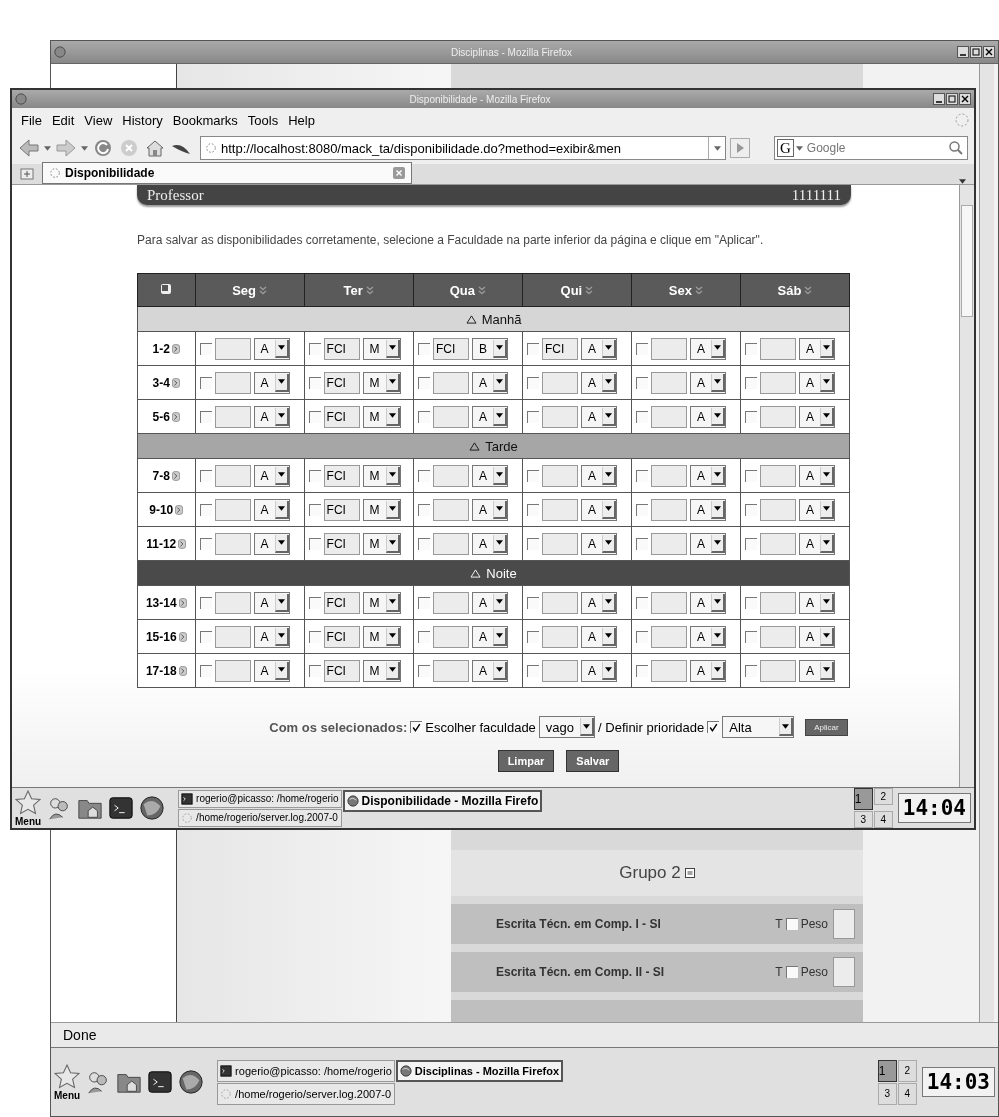  Describe the element at coordinates (142, 120) in the screenshot. I see `menu-item: History` at that location.